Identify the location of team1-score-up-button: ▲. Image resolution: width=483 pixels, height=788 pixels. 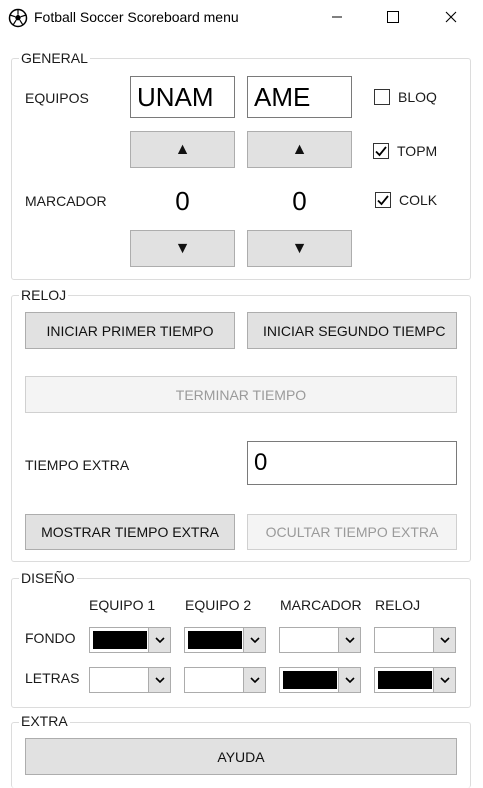
(182, 149).